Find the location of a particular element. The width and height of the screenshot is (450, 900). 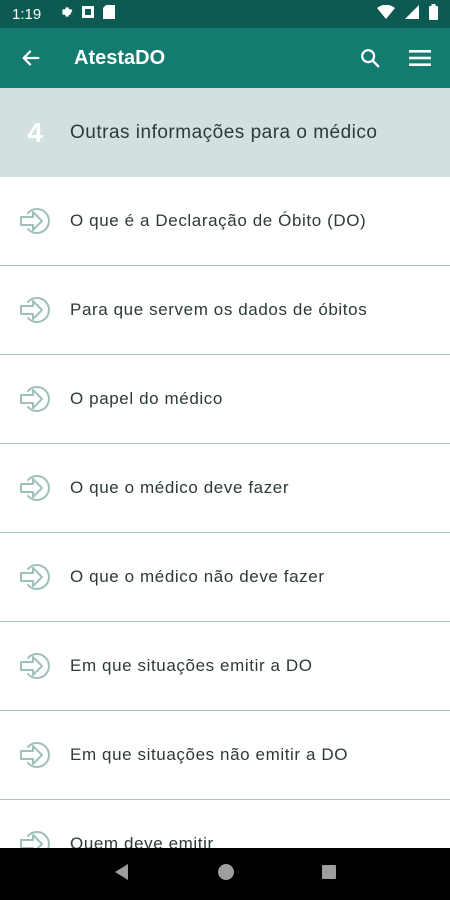

app-actions is located at coordinates (395, 58).